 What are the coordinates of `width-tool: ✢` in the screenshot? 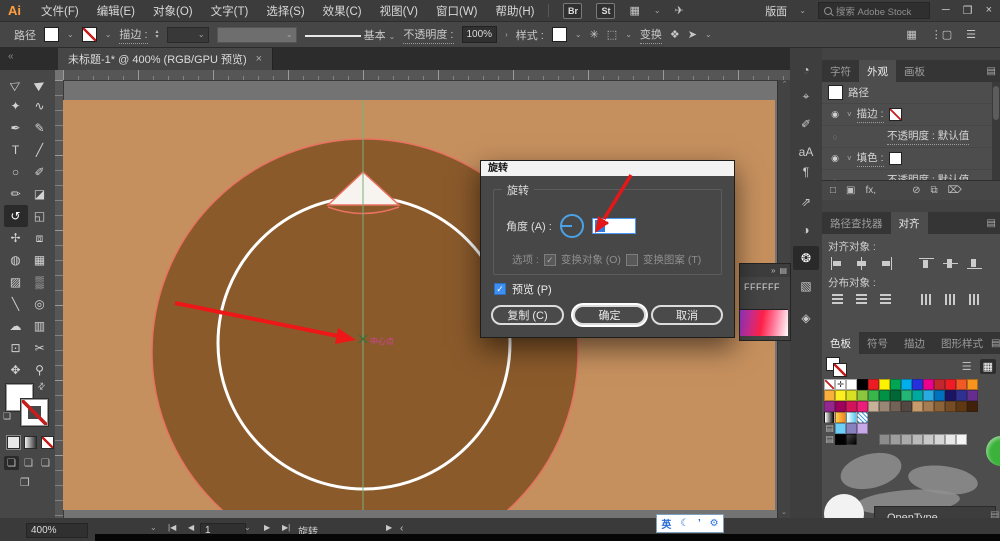 It's located at (16, 238).